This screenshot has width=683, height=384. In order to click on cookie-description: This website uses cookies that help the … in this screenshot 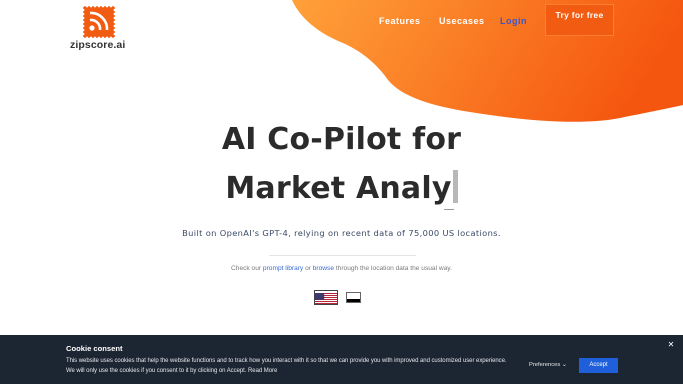, I will do `click(286, 366)`.